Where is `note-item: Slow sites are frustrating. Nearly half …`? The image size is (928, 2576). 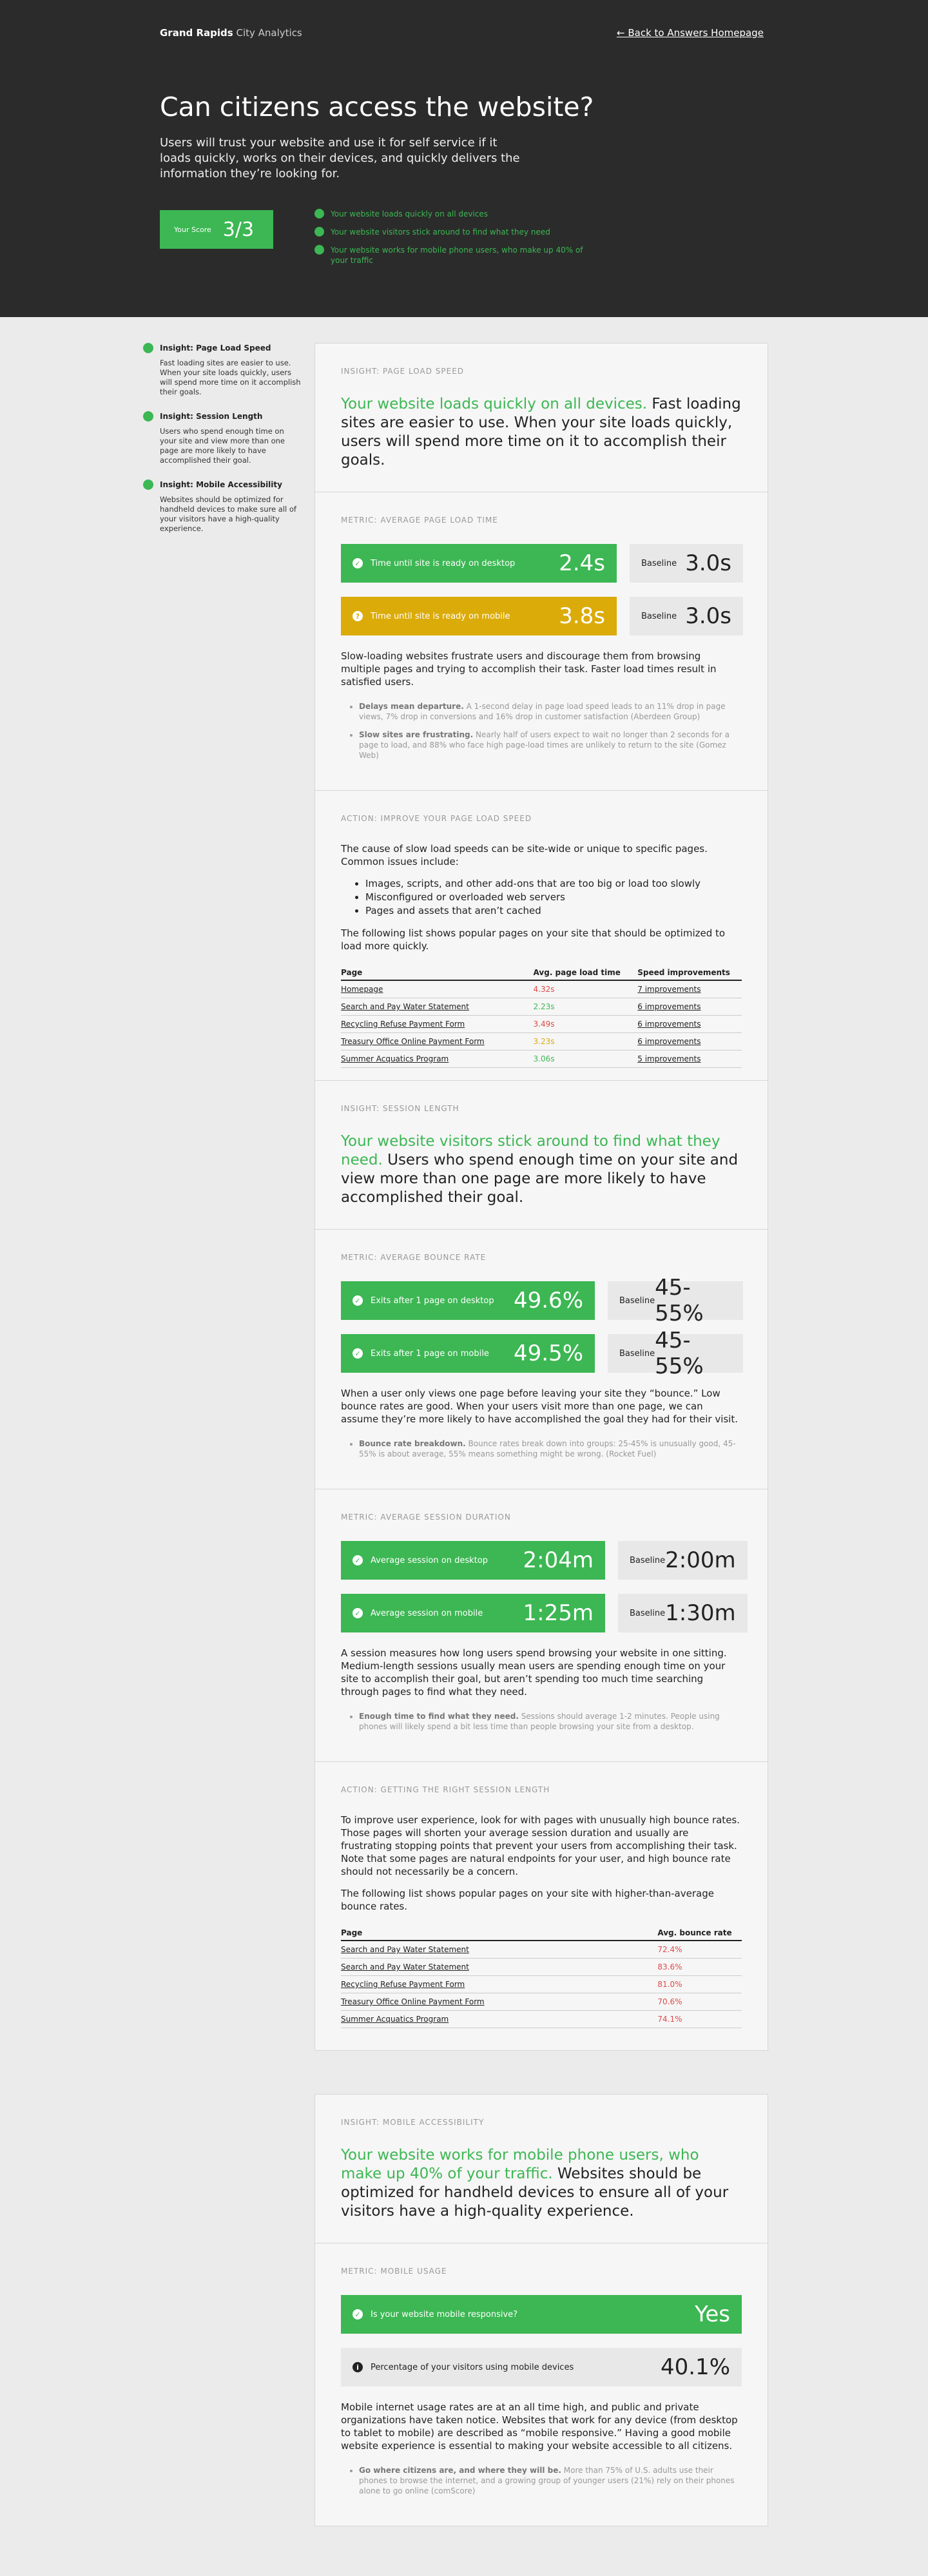
note-item: Slow sites are frustrating. Nearly half … is located at coordinates (551, 745).